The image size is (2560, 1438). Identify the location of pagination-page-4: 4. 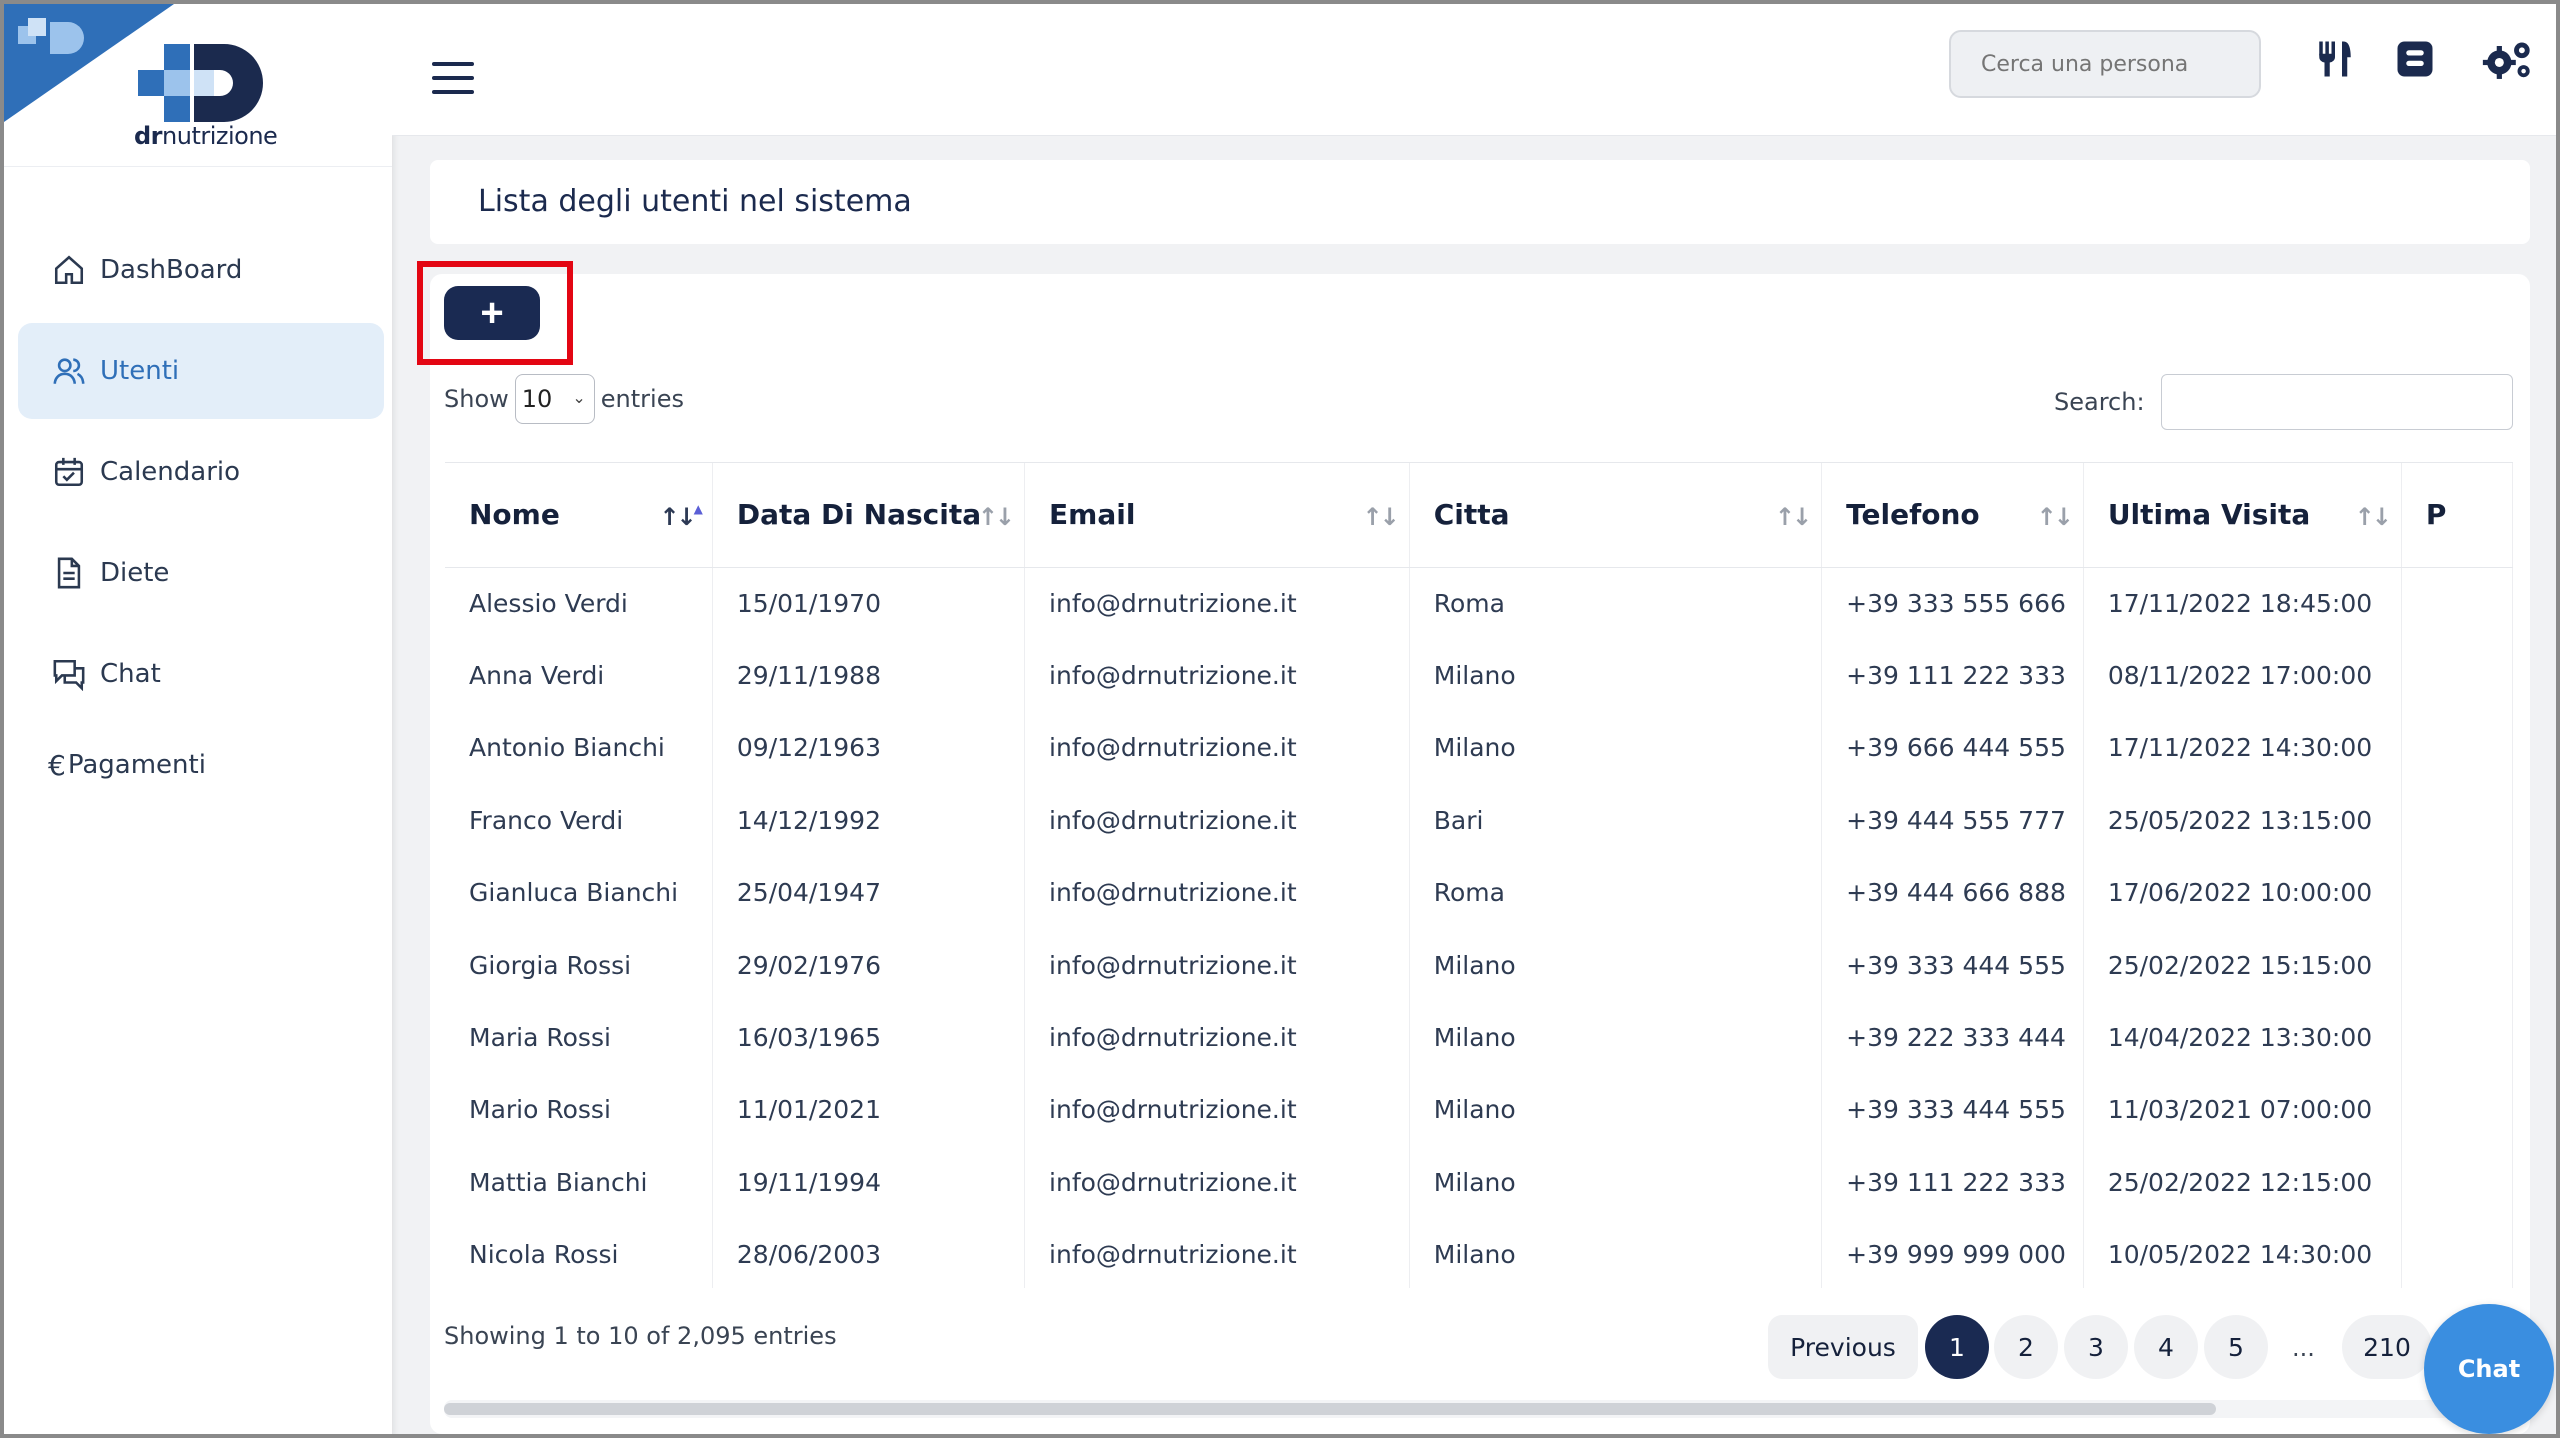
(2166, 1347).